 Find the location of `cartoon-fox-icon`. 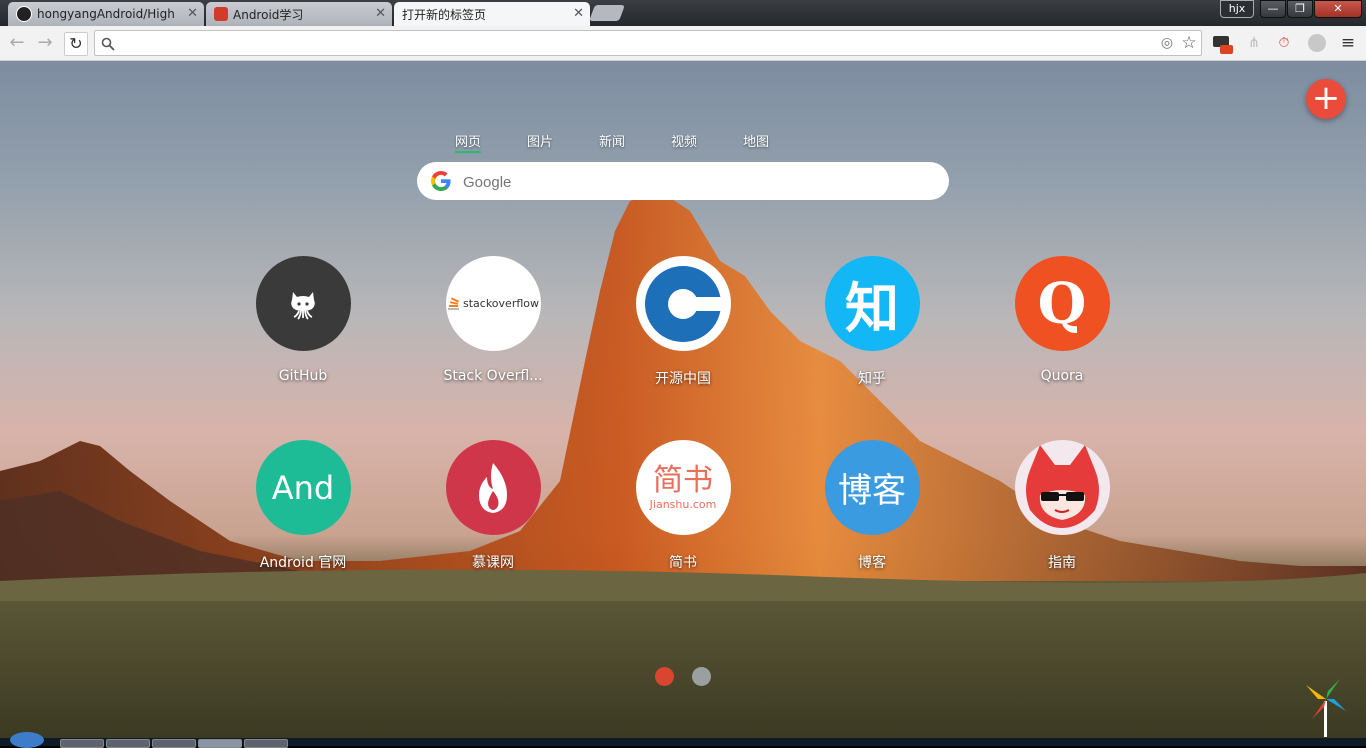

cartoon-fox-icon is located at coordinates (1062, 487).